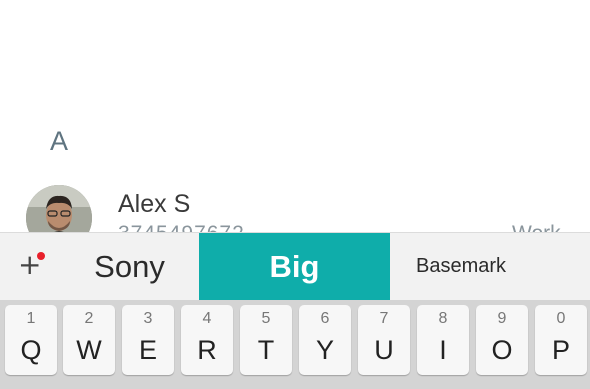 Image resolution: width=590 pixels, height=389 pixels. I want to click on key-number-hint: 2, so click(89, 318).